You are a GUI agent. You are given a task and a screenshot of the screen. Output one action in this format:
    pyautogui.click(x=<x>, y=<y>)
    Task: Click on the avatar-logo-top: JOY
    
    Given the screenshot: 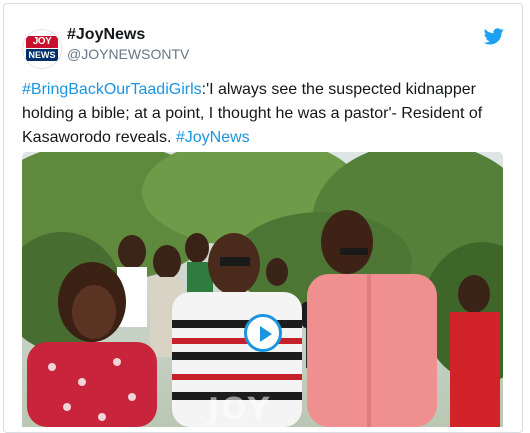 What is the action you would take?
    pyautogui.click(x=42, y=42)
    